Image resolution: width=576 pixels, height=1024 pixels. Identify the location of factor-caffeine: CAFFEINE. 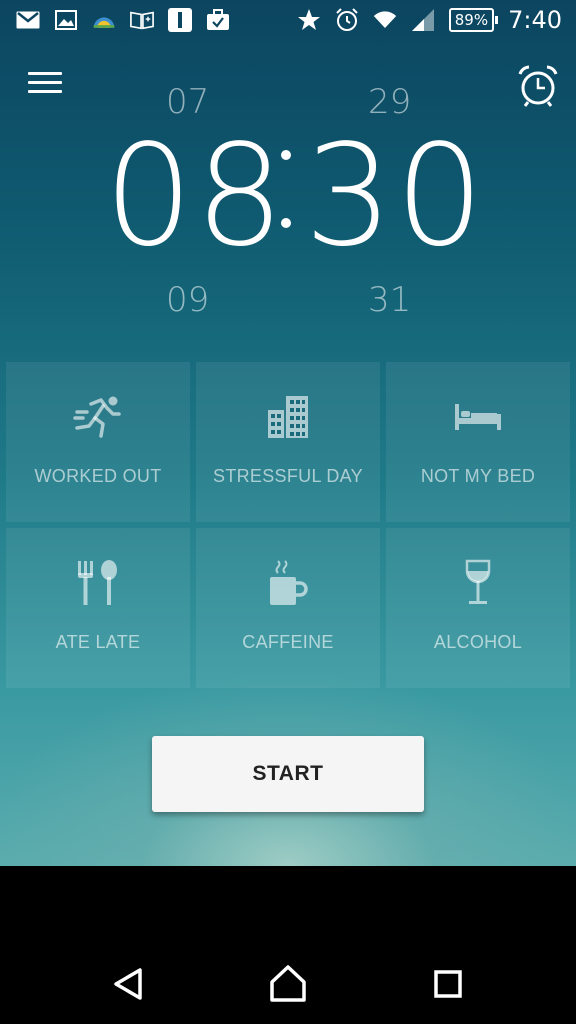
(288, 608).